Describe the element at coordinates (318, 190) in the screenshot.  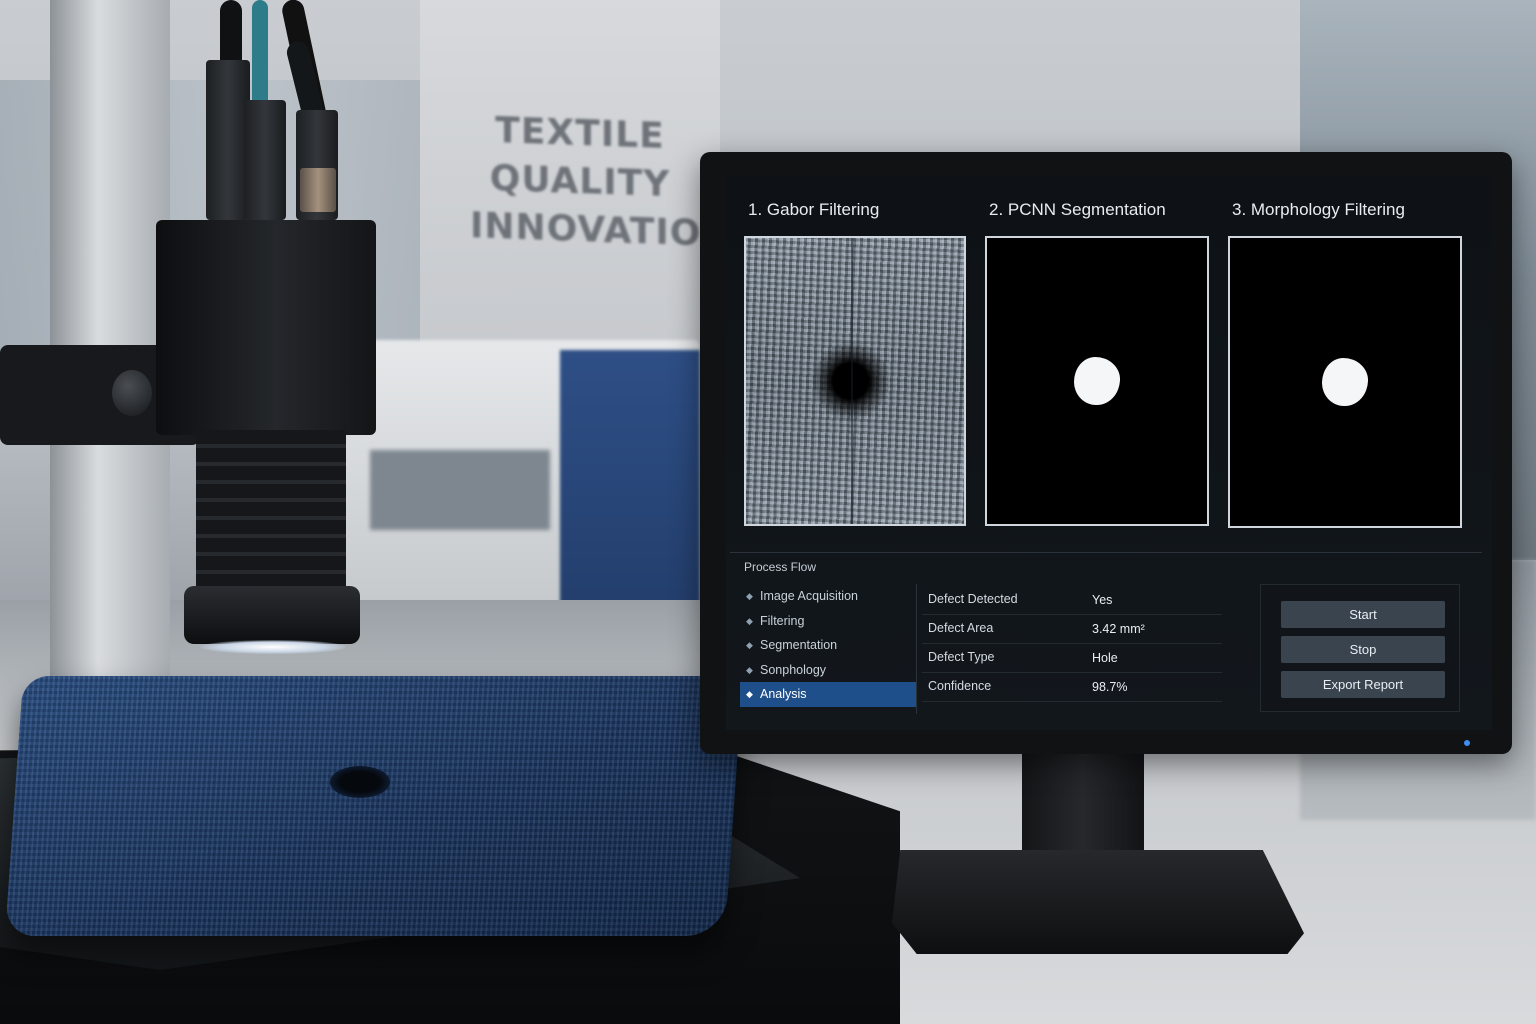
I see `connector-ring` at that location.